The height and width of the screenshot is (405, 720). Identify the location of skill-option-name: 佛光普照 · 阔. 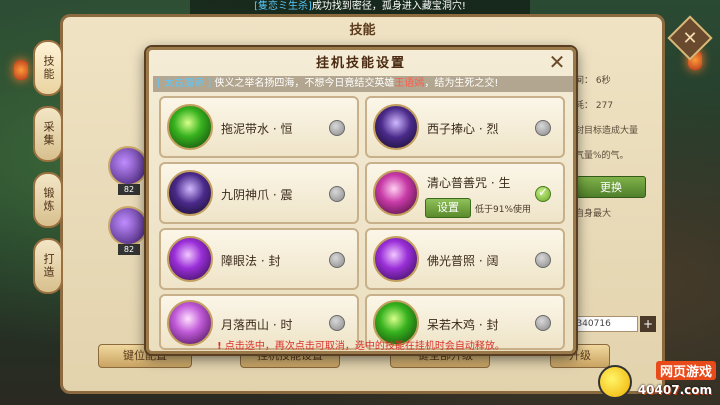
(463, 261).